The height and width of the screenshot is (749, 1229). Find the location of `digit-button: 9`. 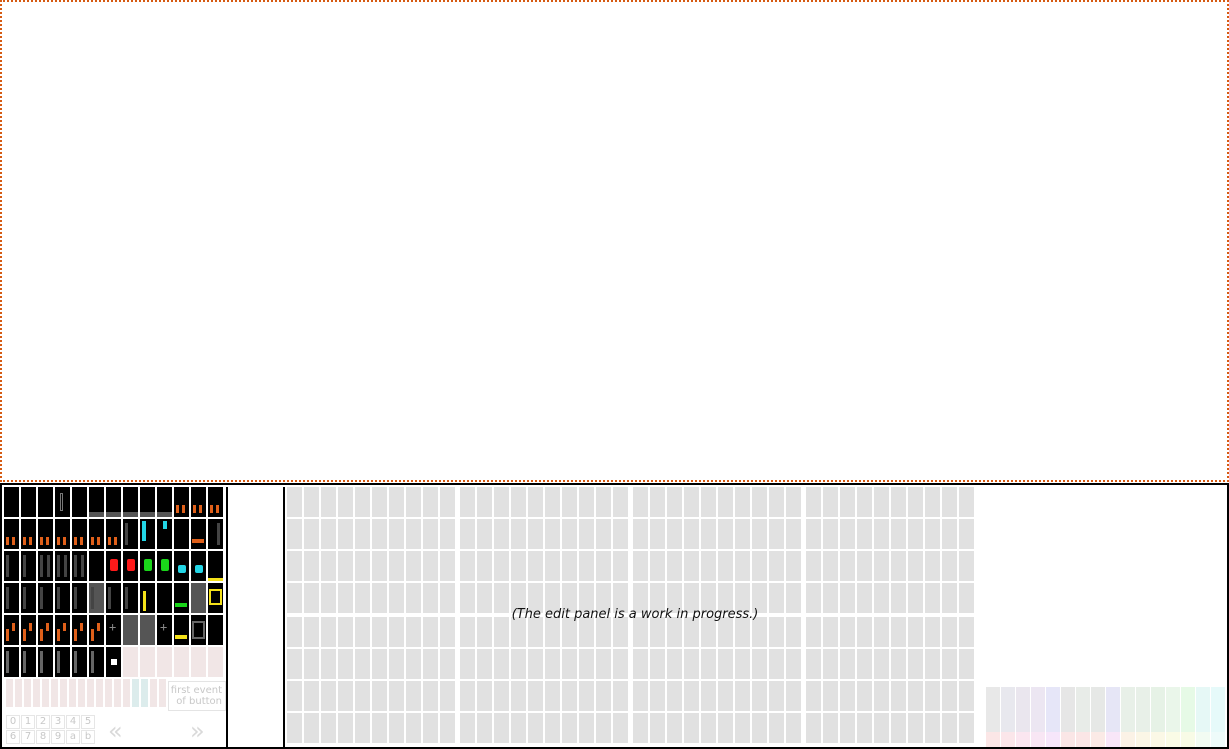

digit-button: 9 is located at coordinates (58, 737).